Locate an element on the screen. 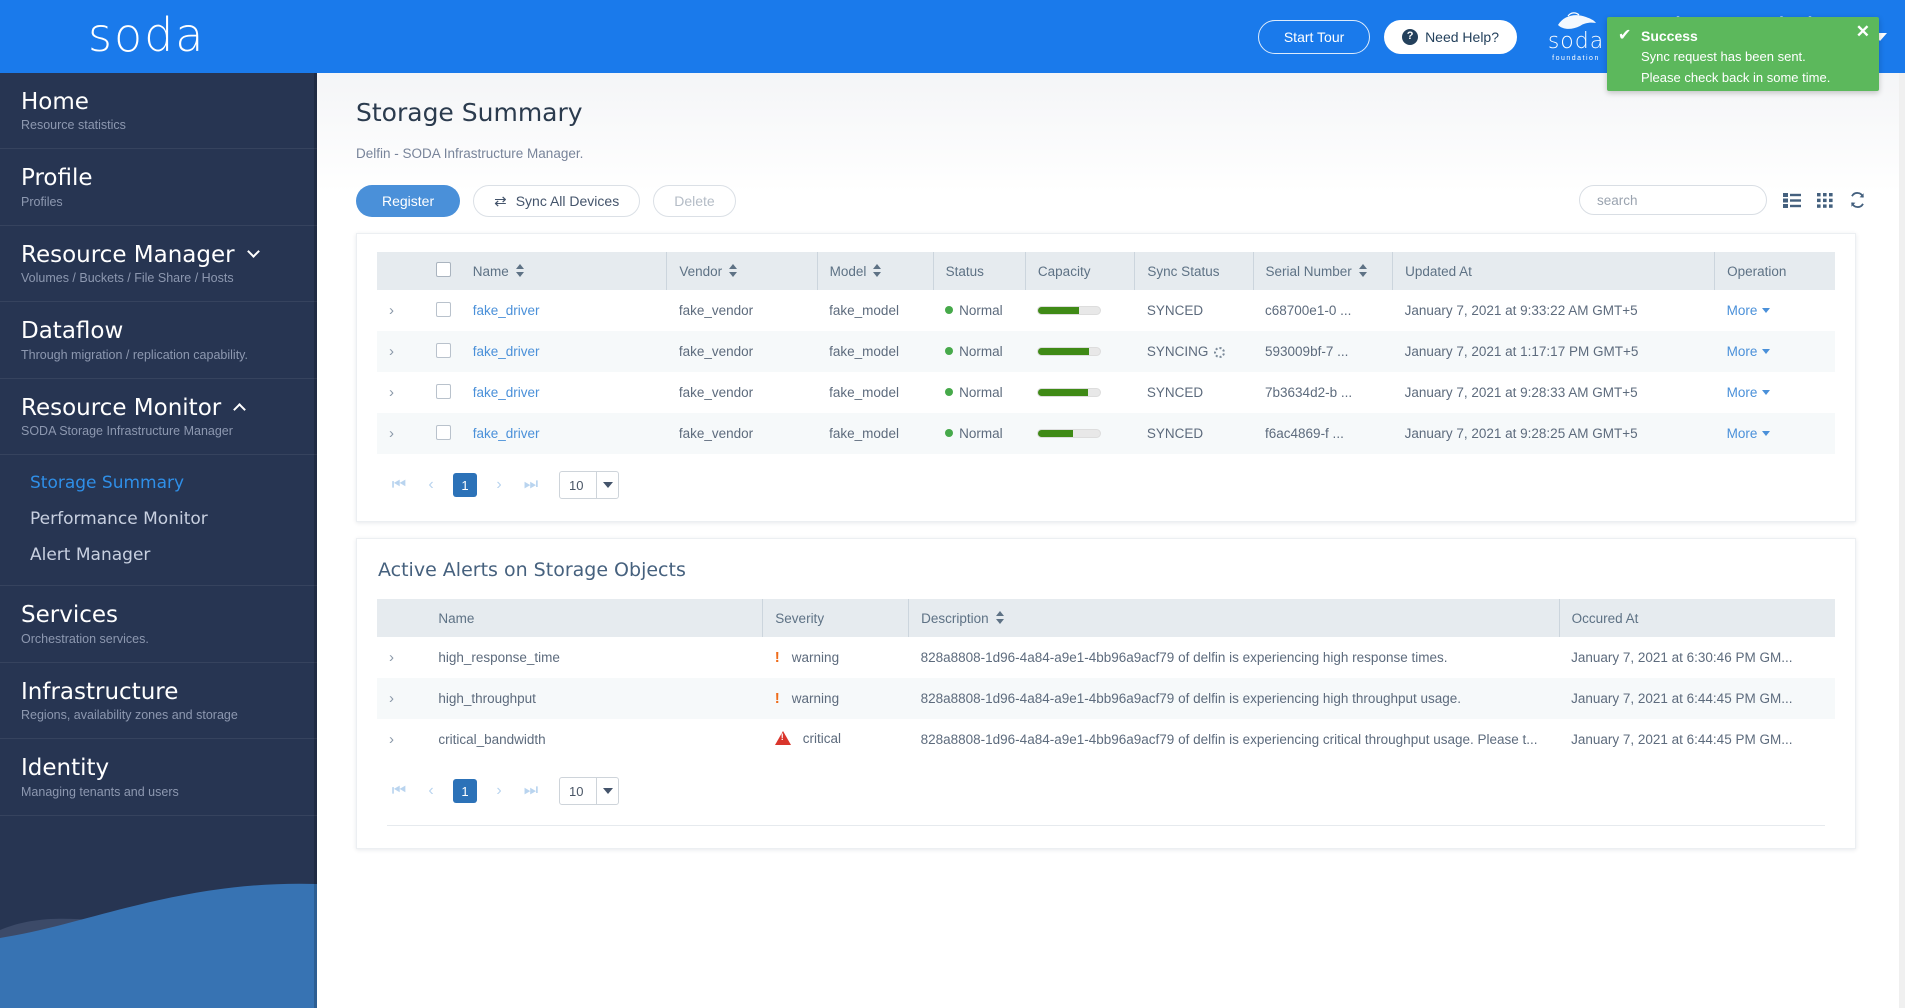  sidebar-subitem-performance-monitor: Performance Monitor is located at coordinates (158, 519).